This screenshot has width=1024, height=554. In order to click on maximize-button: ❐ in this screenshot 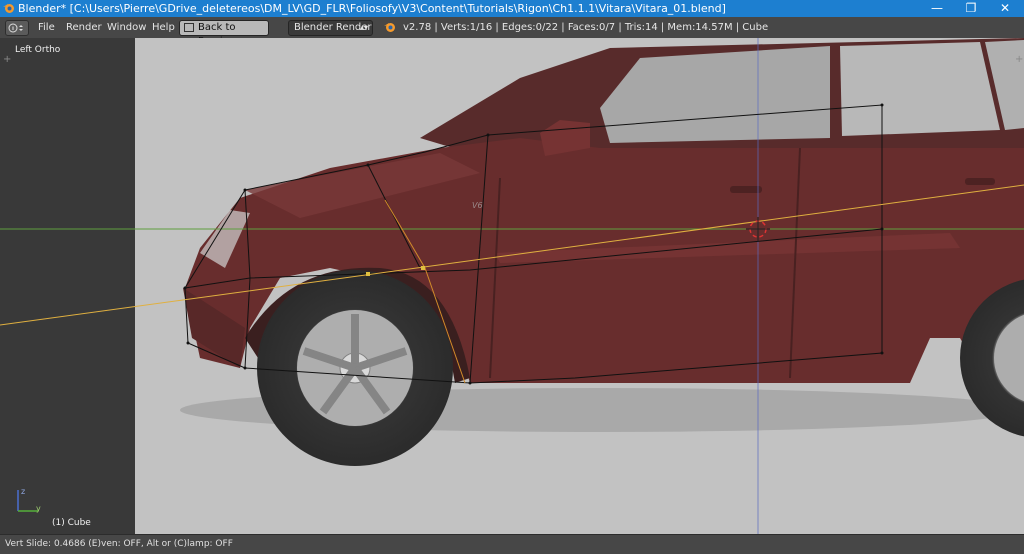, I will do `click(971, 8)`.